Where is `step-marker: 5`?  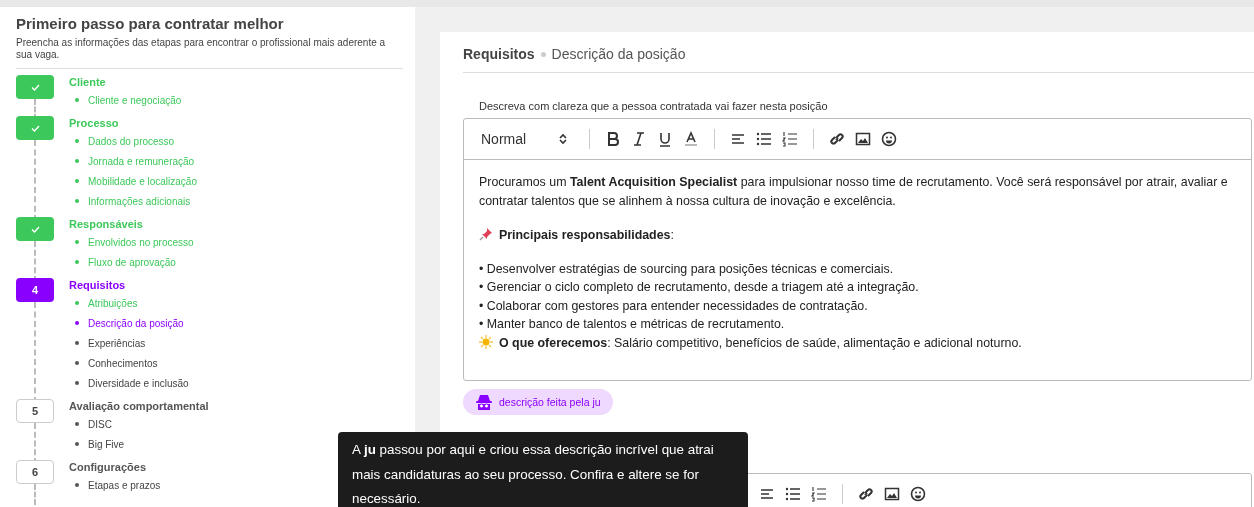 step-marker: 5 is located at coordinates (35, 411).